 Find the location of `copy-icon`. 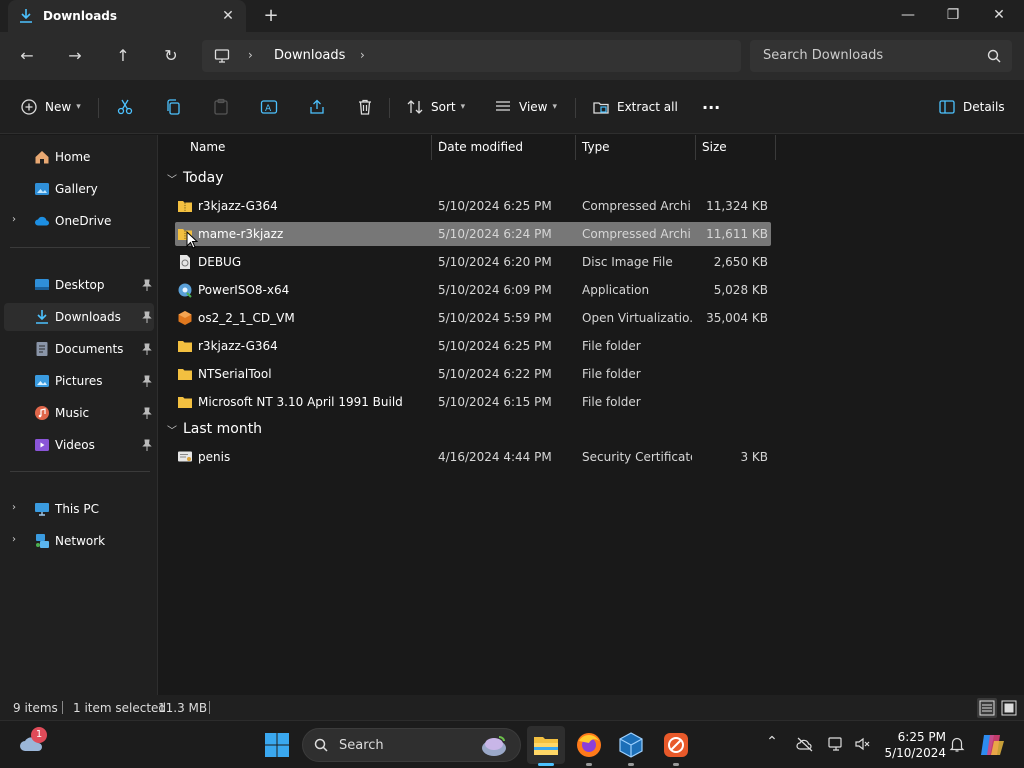

copy-icon is located at coordinates (173, 107).